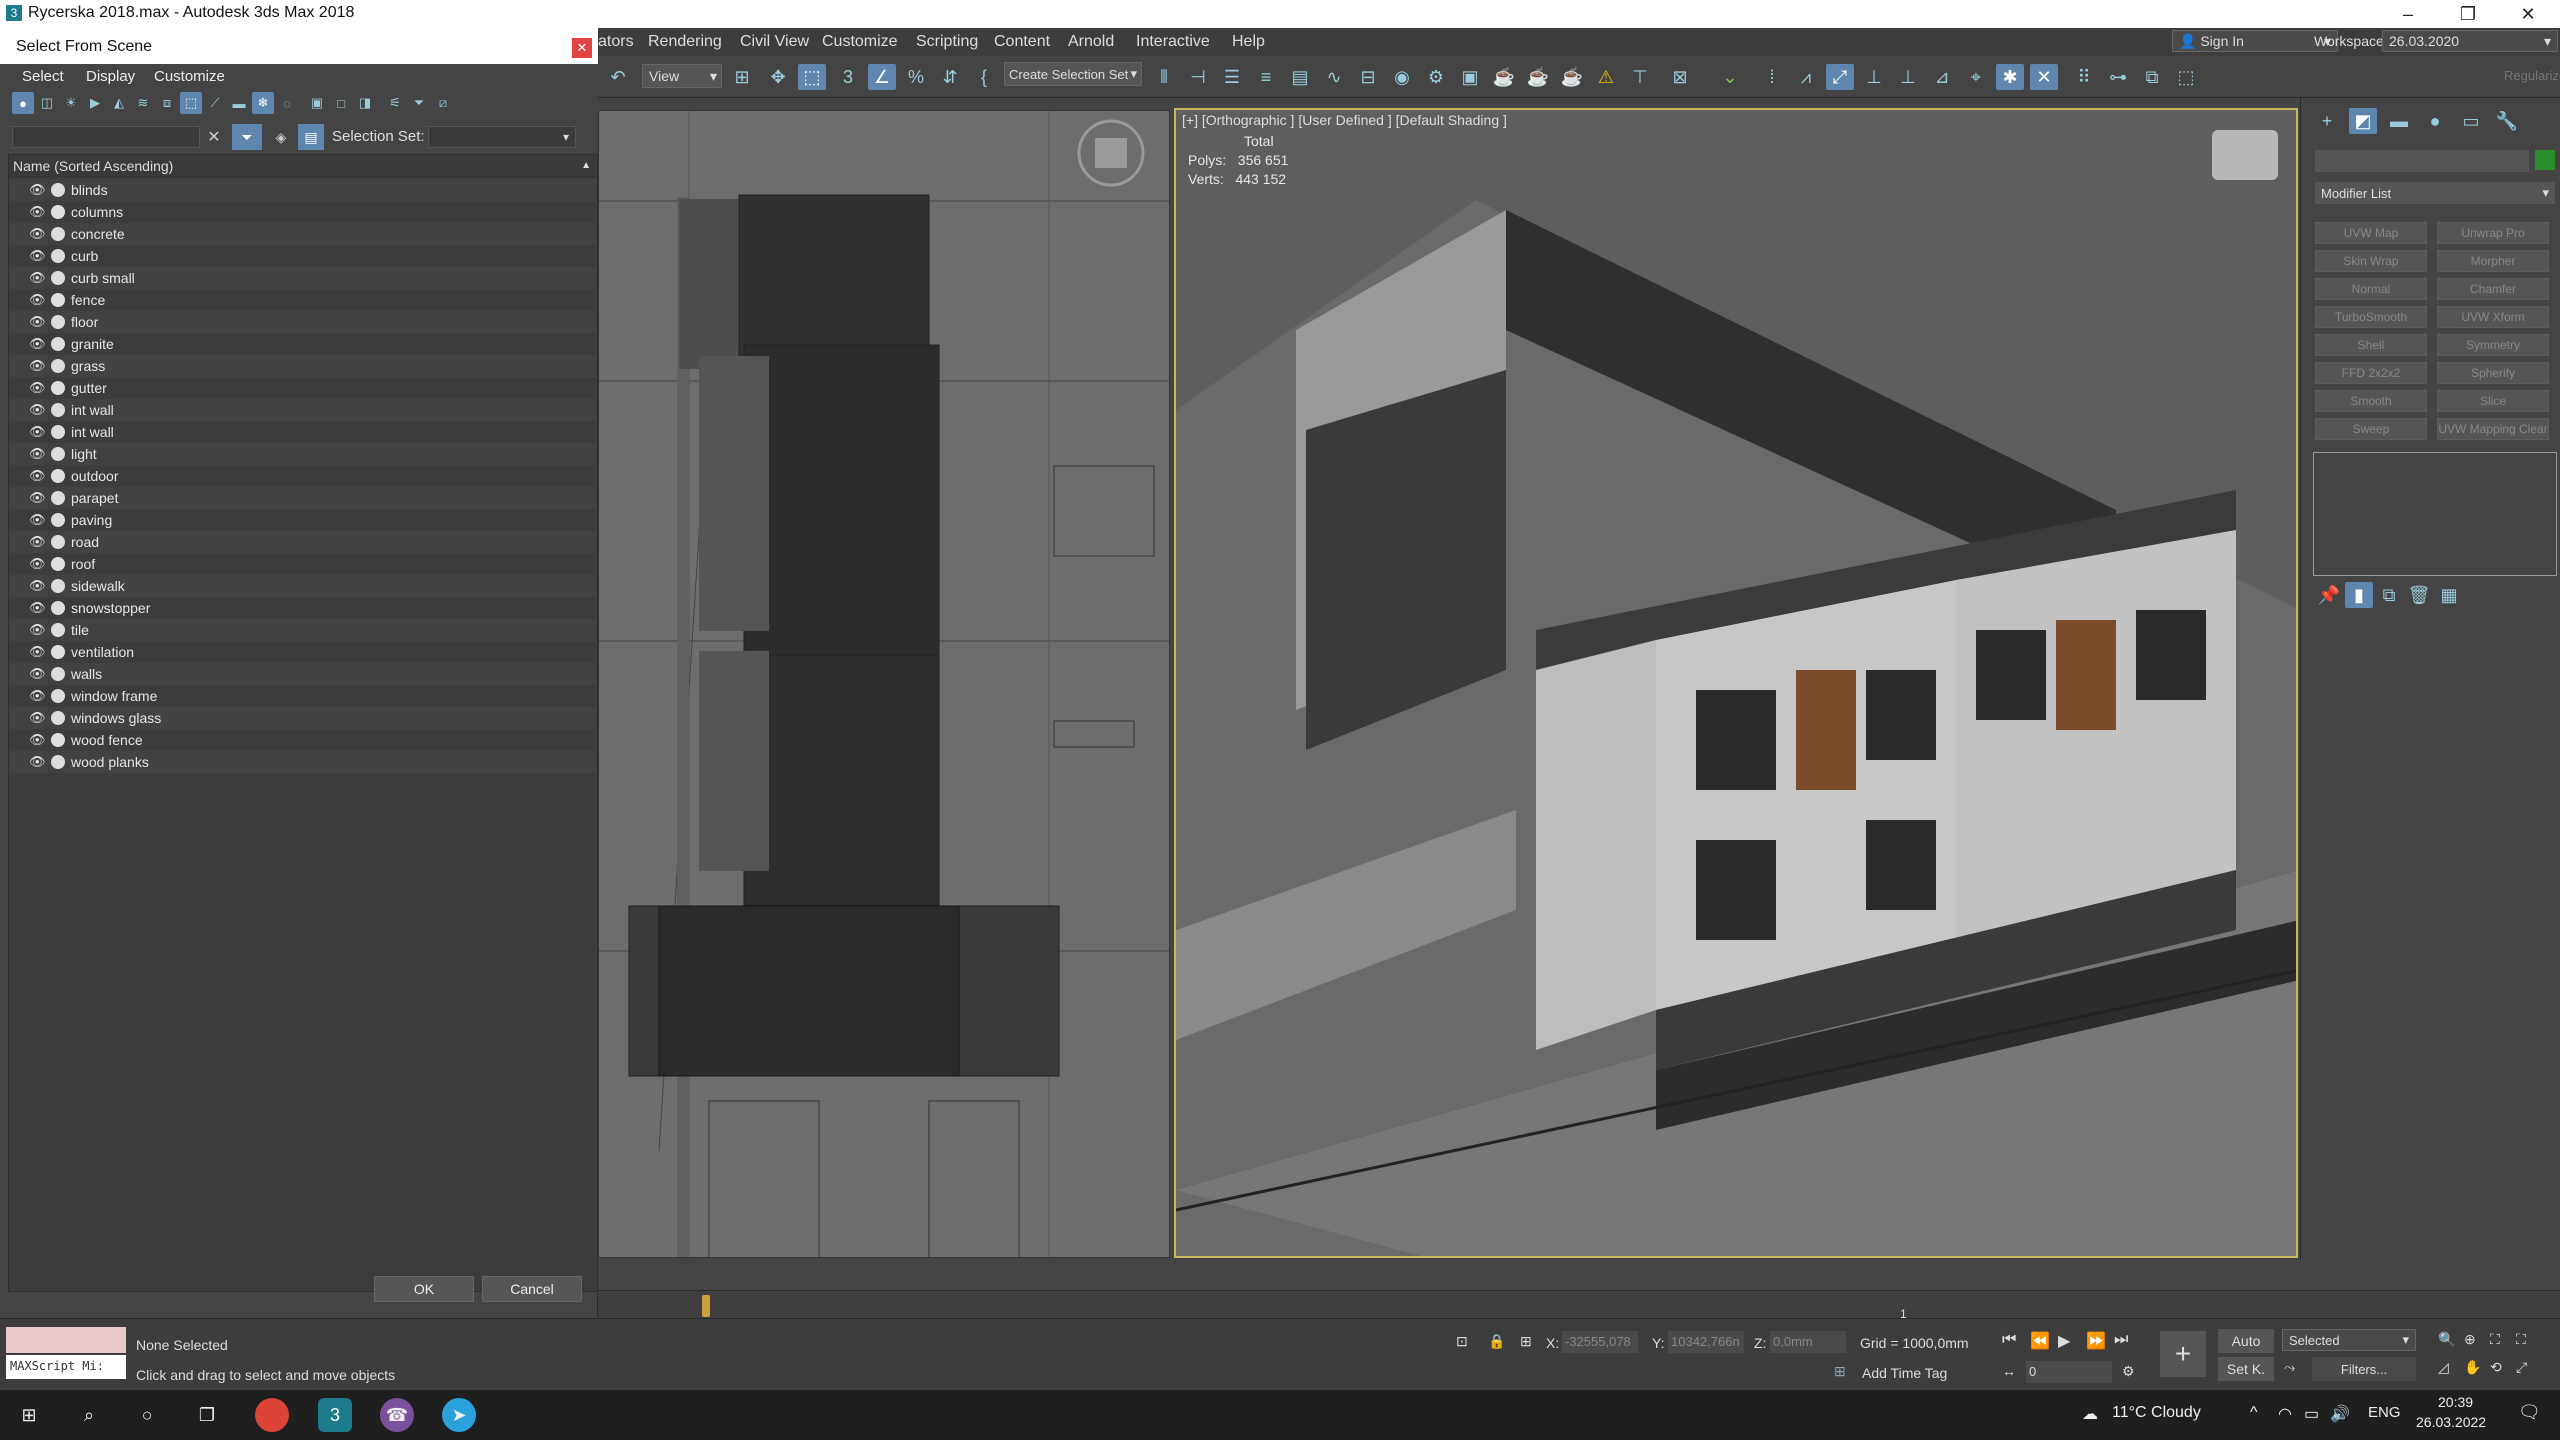 This screenshot has height=1440, width=2560. What do you see at coordinates (303, 278) in the screenshot?
I see `list-item: 👁 curb small` at bounding box center [303, 278].